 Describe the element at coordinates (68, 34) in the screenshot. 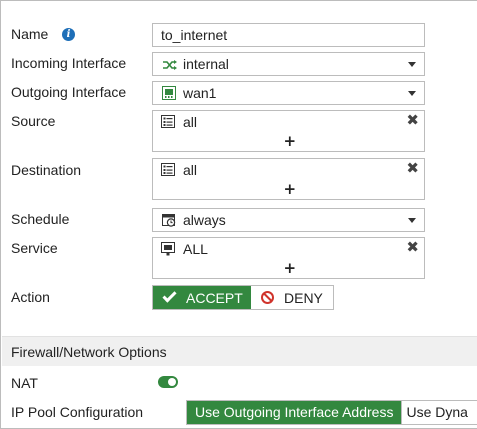

I see `info-icon: i` at that location.